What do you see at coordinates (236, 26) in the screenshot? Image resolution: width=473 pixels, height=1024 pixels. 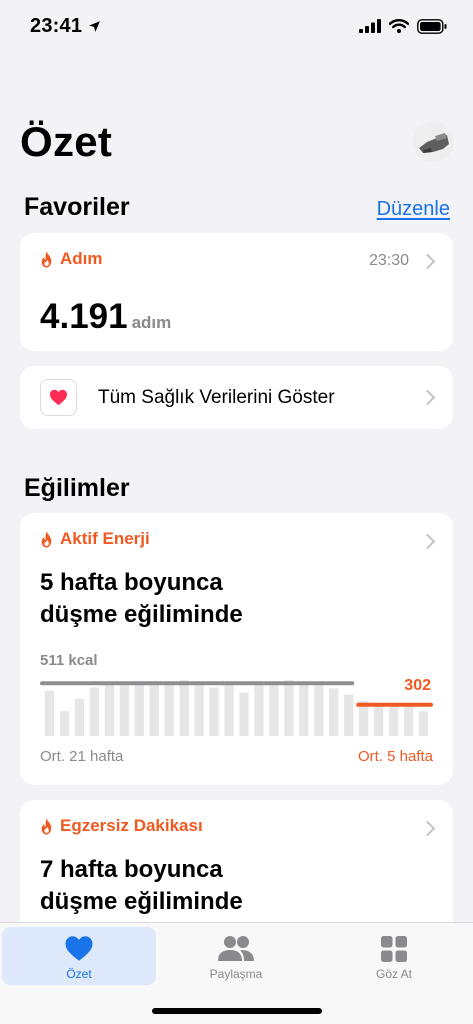 I see `status-bar: 23:41` at bounding box center [236, 26].